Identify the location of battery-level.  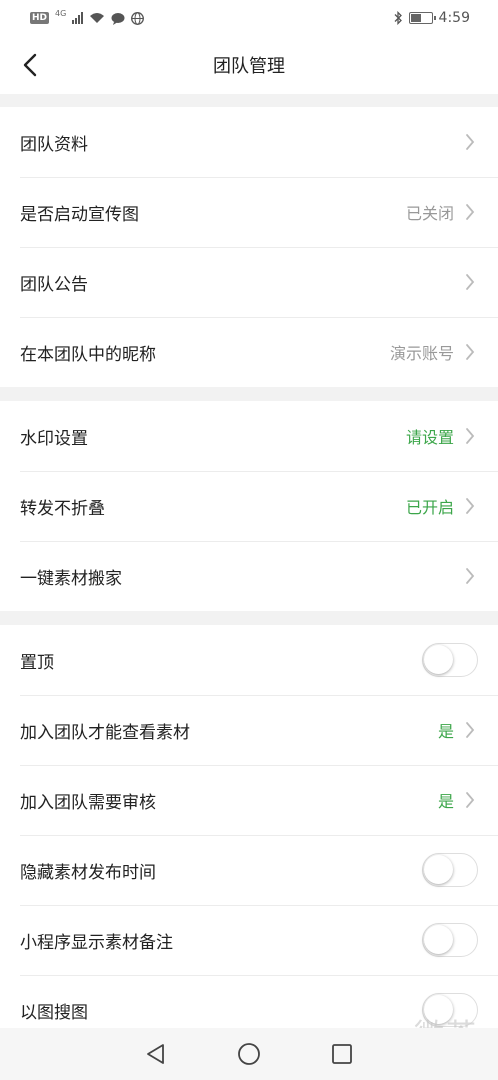
(415, 18).